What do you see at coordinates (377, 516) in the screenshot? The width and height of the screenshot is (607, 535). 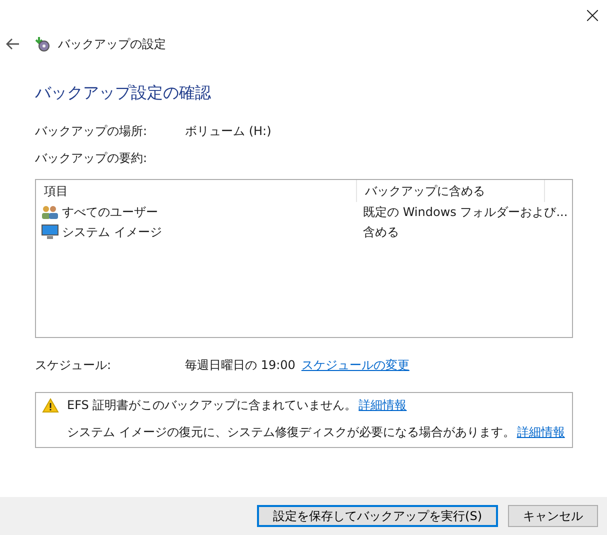 I see `save-and-run-button: 設定を保存してバックアップを実行(S)` at bounding box center [377, 516].